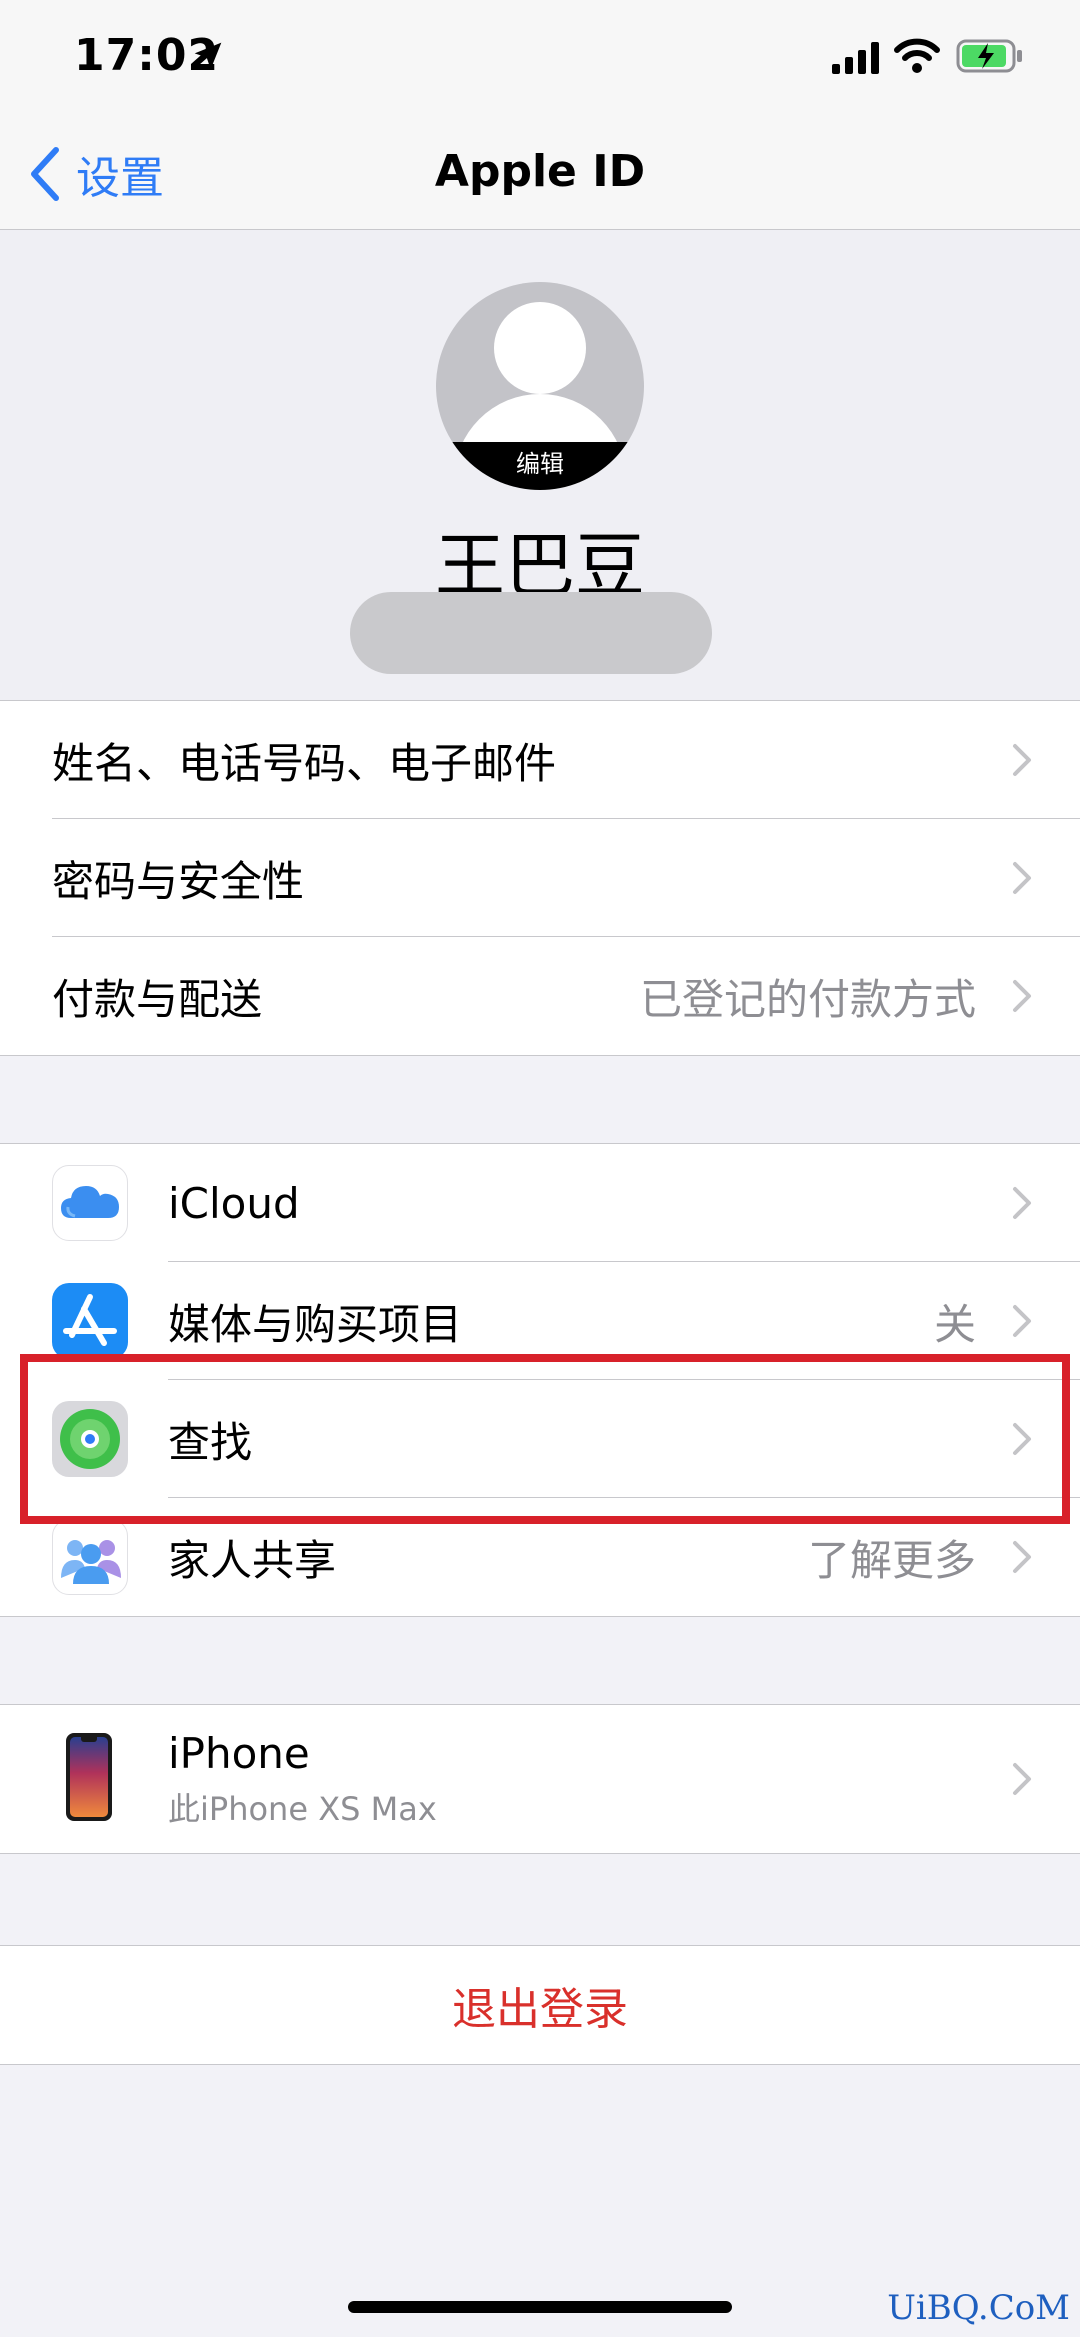  Describe the element at coordinates (540, 2307) in the screenshot. I see `home-indicator` at that location.